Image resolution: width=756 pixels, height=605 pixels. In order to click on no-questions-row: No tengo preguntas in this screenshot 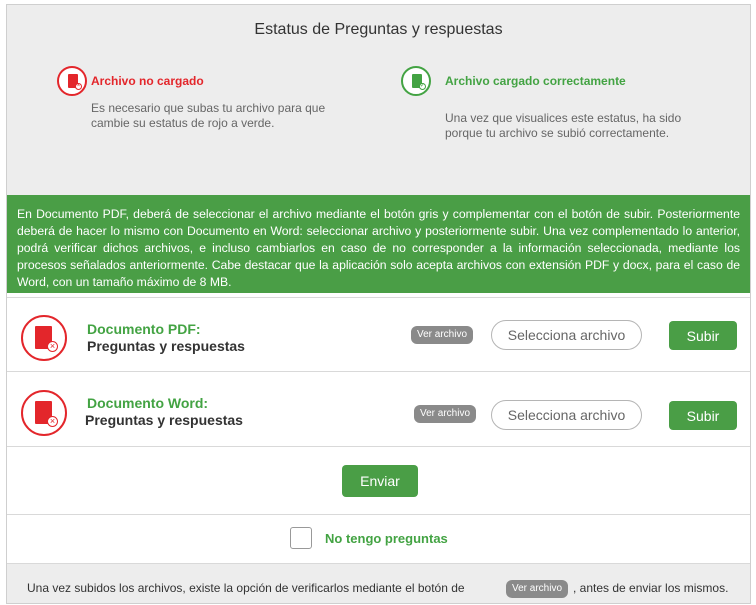, I will do `click(378, 539)`.